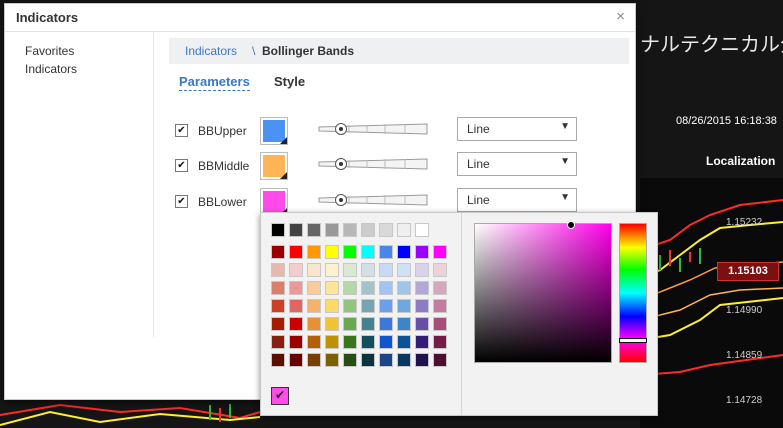 This screenshot has height=428, width=783. What do you see at coordinates (211, 51) in the screenshot?
I see `breadcrumb-link-indicators: Indicators` at bounding box center [211, 51].